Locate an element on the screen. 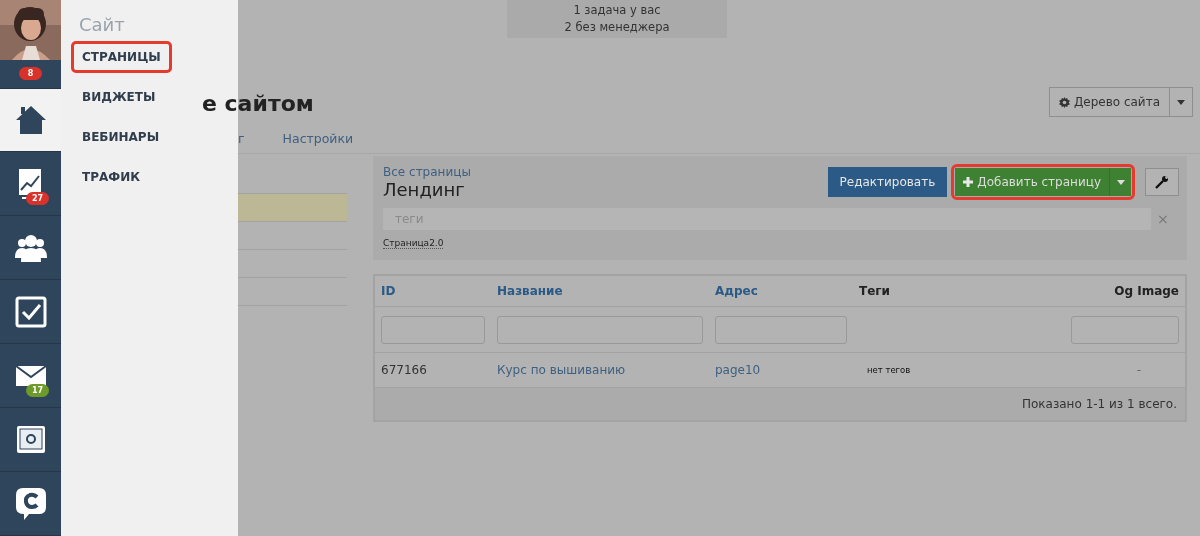 The width and height of the screenshot is (1200, 536). submenu-item: ТРАФИК is located at coordinates (111, 177).